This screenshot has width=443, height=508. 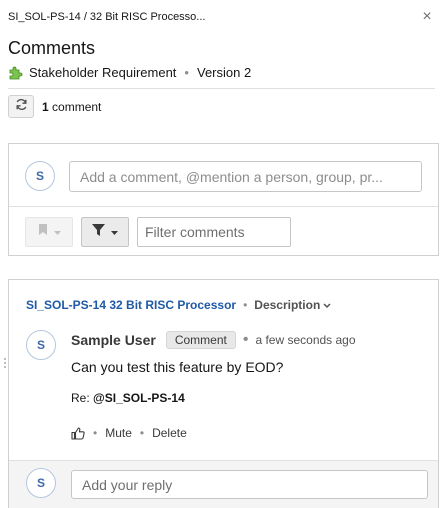 I want to click on panel-header: SI_SOL-PS-14 / 32 Bit RISC Processo... ×, so click(x=221, y=18).